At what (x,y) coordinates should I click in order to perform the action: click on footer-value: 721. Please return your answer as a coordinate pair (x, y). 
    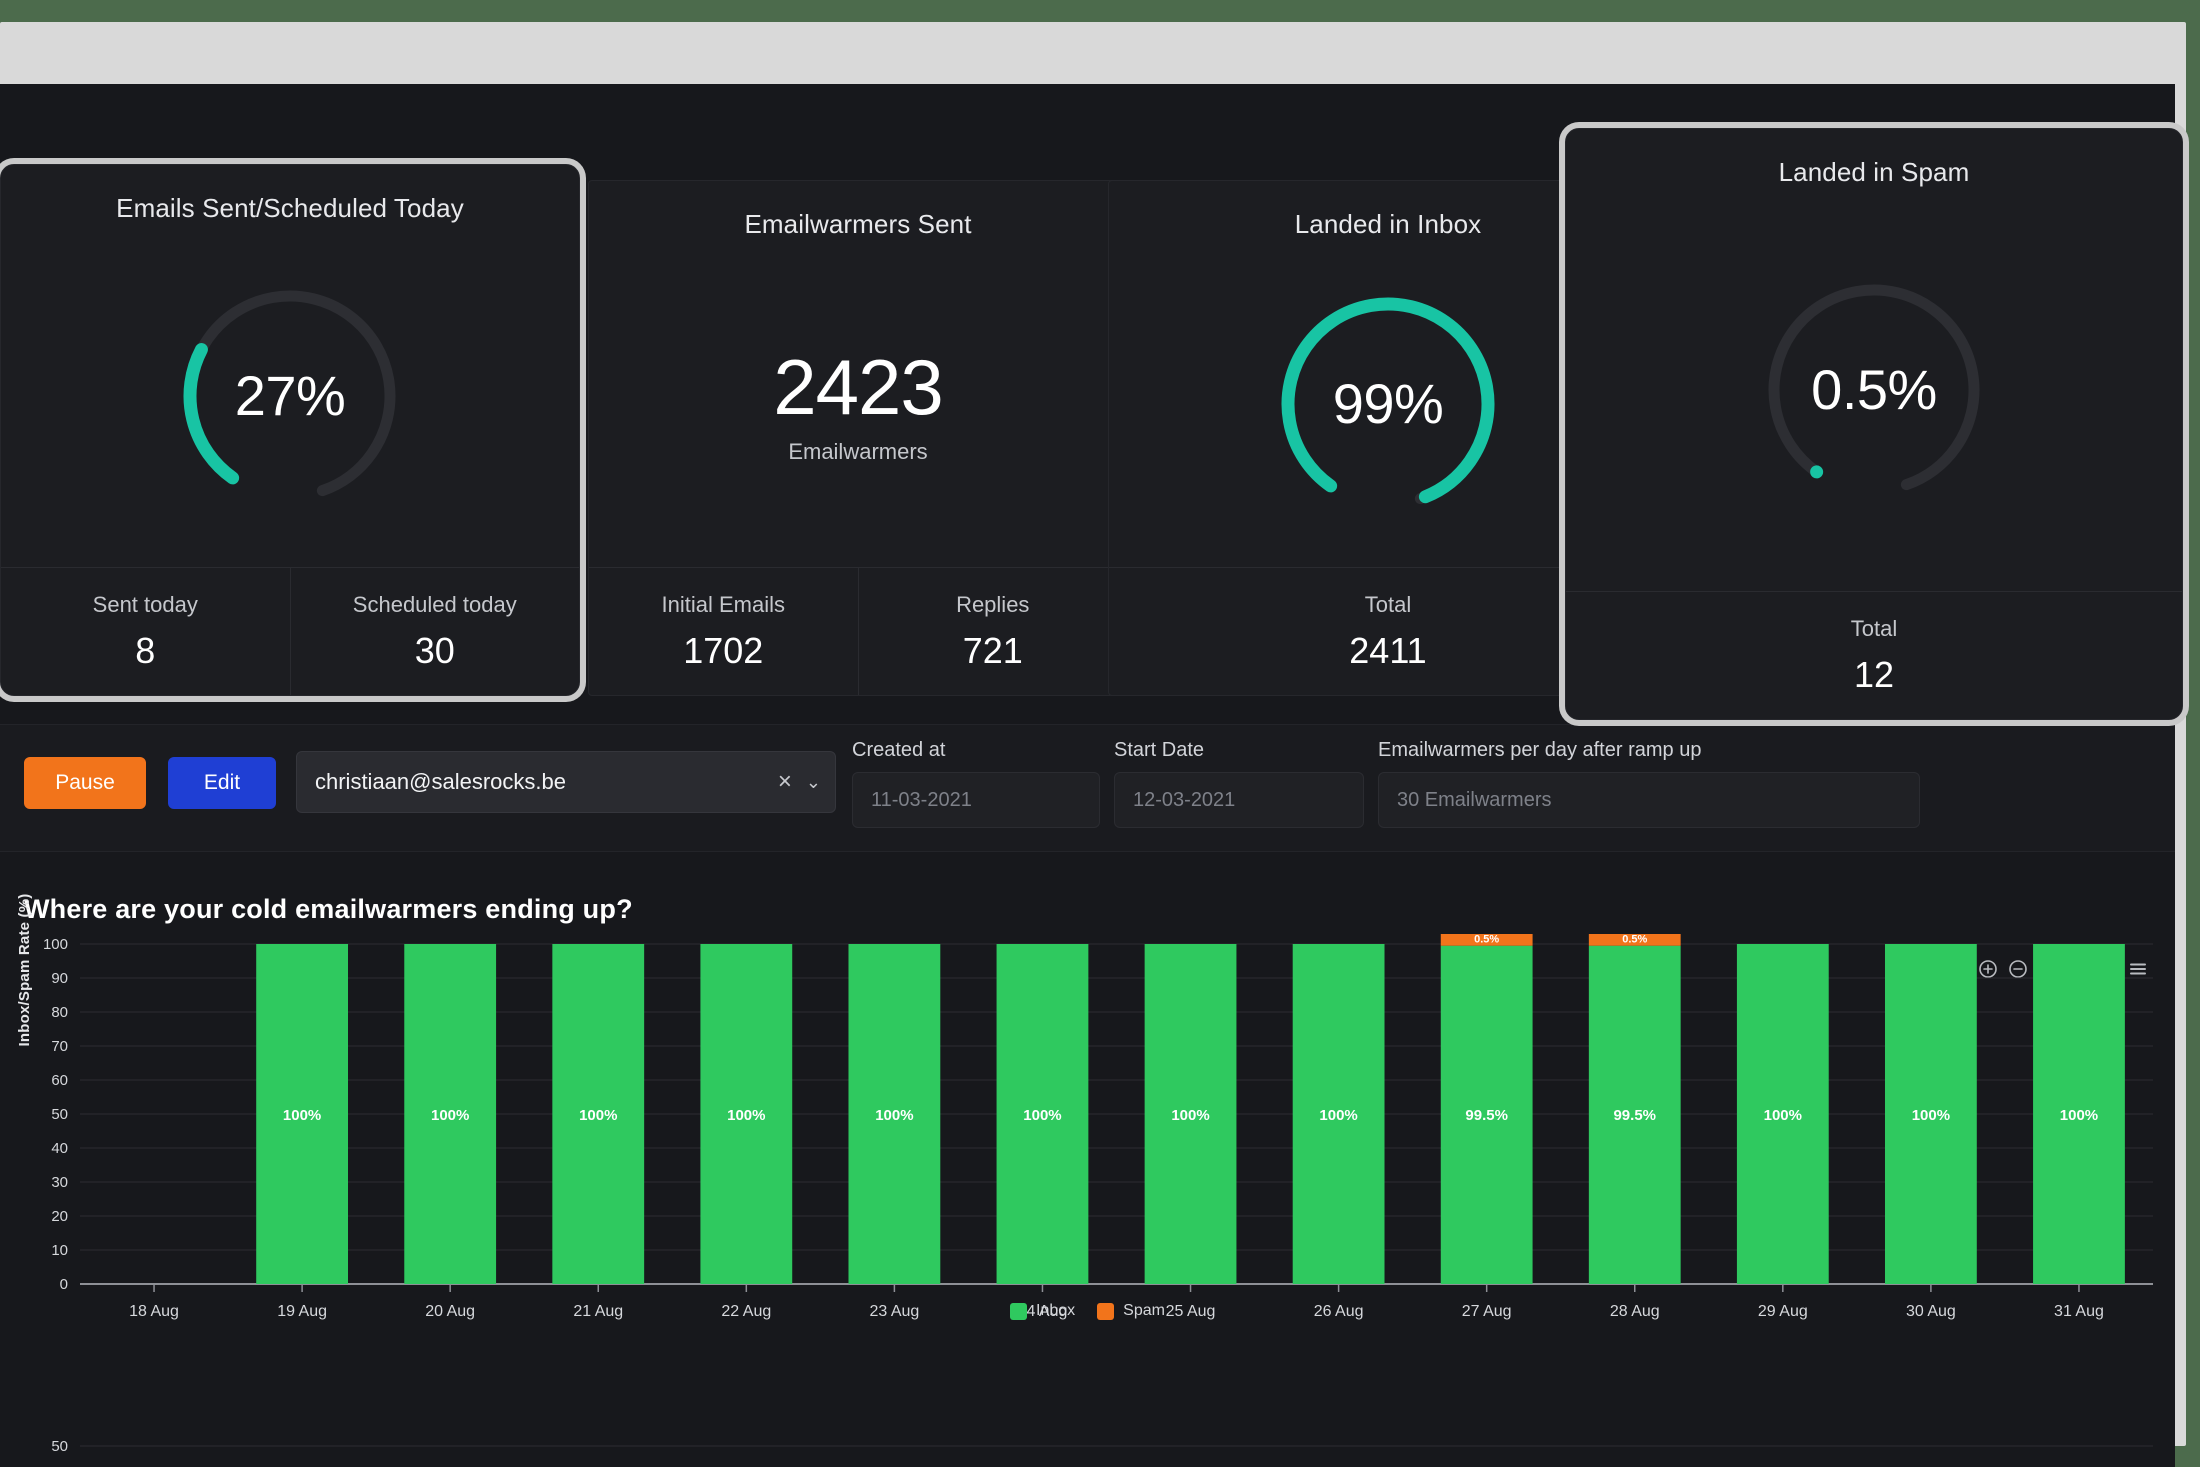
    Looking at the image, I should click on (992, 650).